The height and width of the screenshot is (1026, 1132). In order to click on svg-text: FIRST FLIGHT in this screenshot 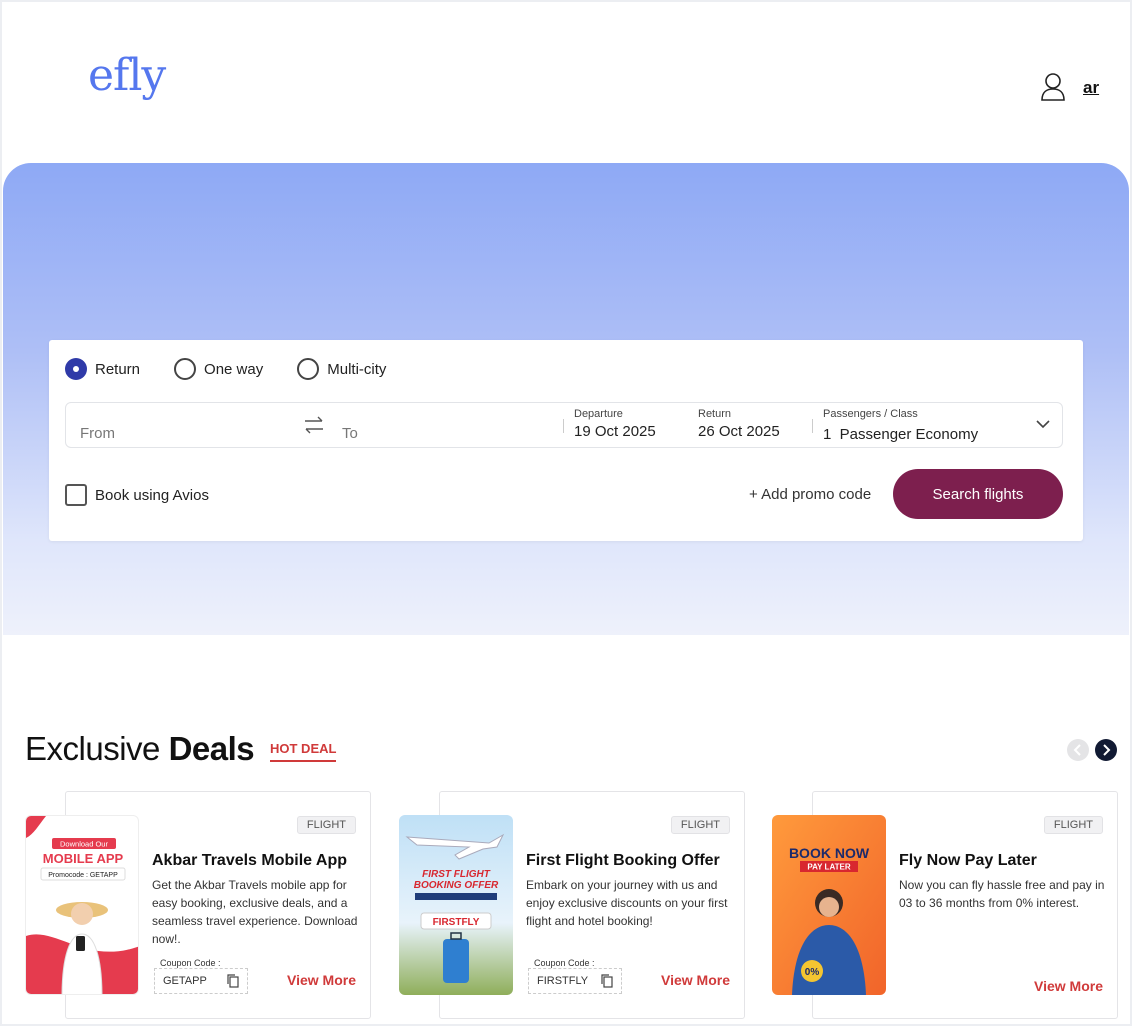, I will do `click(456, 874)`.